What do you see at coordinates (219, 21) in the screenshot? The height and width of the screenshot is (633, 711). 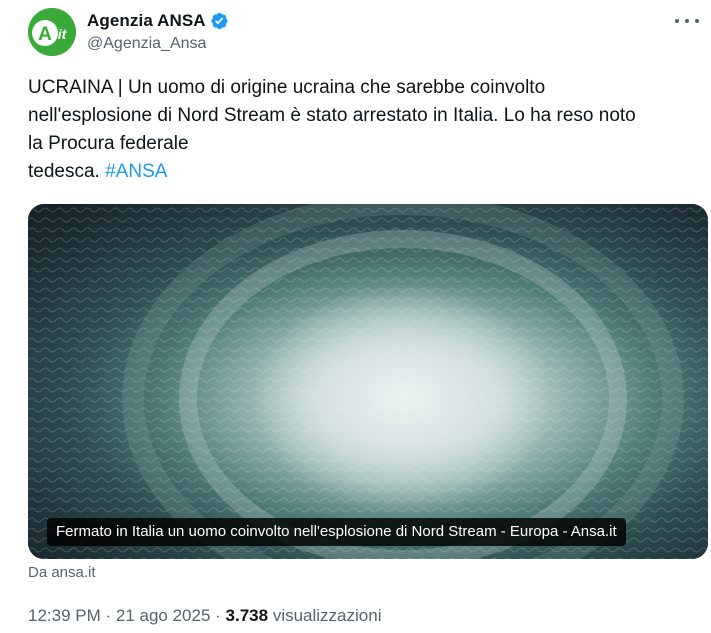 I see `verified-badge-icon` at bounding box center [219, 21].